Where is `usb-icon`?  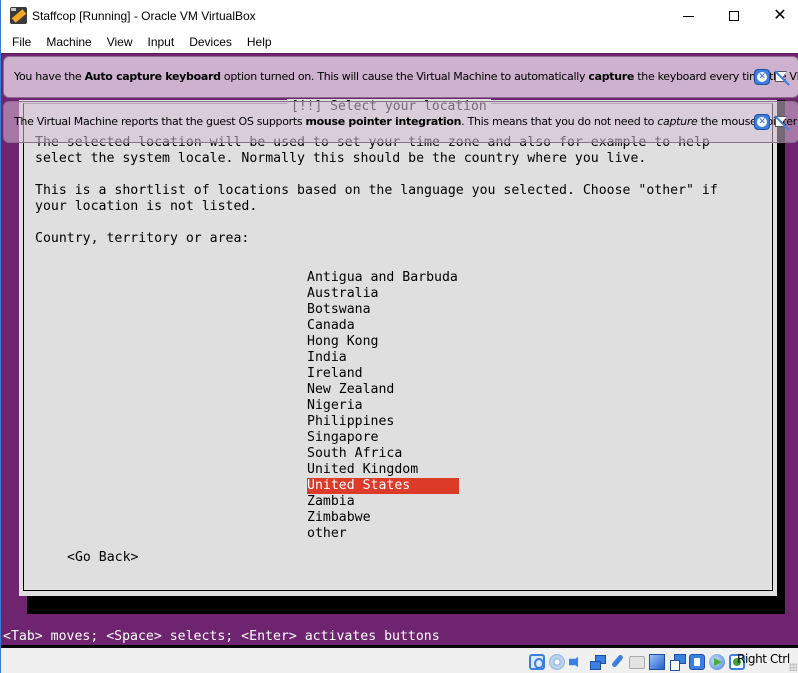
usb-icon is located at coordinates (617, 662).